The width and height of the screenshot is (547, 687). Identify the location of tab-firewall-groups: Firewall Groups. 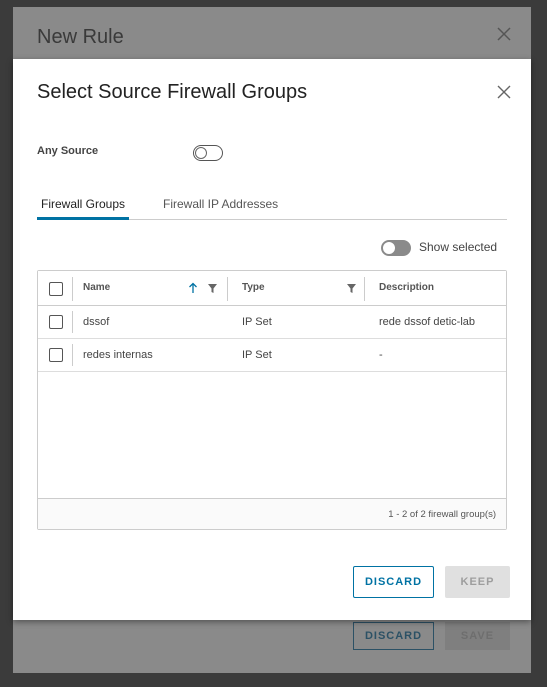
(83, 208).